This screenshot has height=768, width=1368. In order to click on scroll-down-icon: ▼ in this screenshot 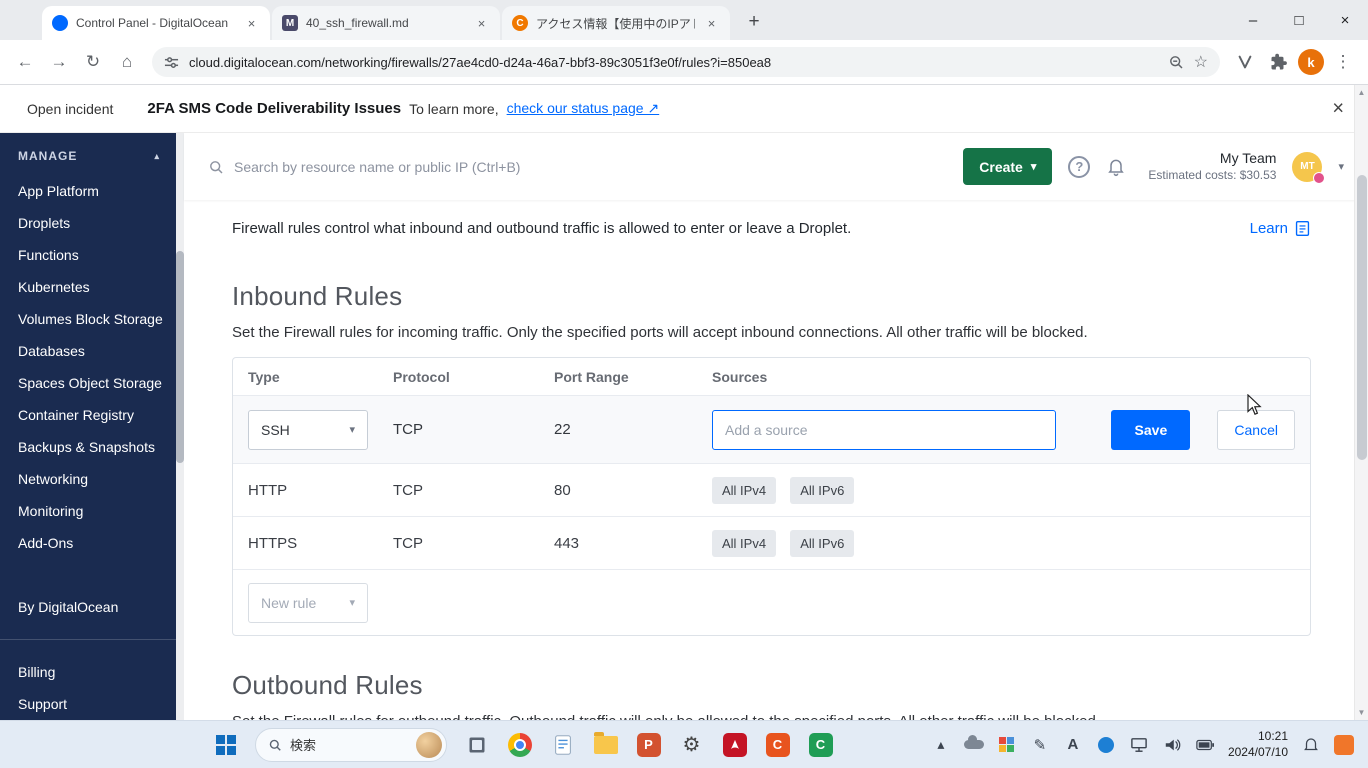, I will do `click(1361, 712)`.